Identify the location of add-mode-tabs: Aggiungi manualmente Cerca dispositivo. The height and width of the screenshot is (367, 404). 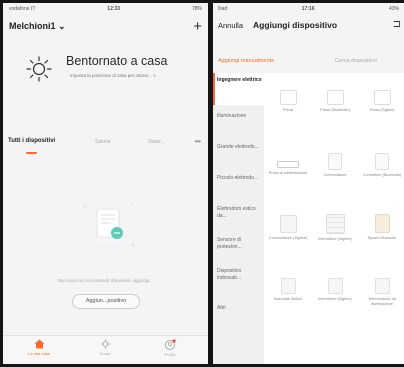
(308, 63).